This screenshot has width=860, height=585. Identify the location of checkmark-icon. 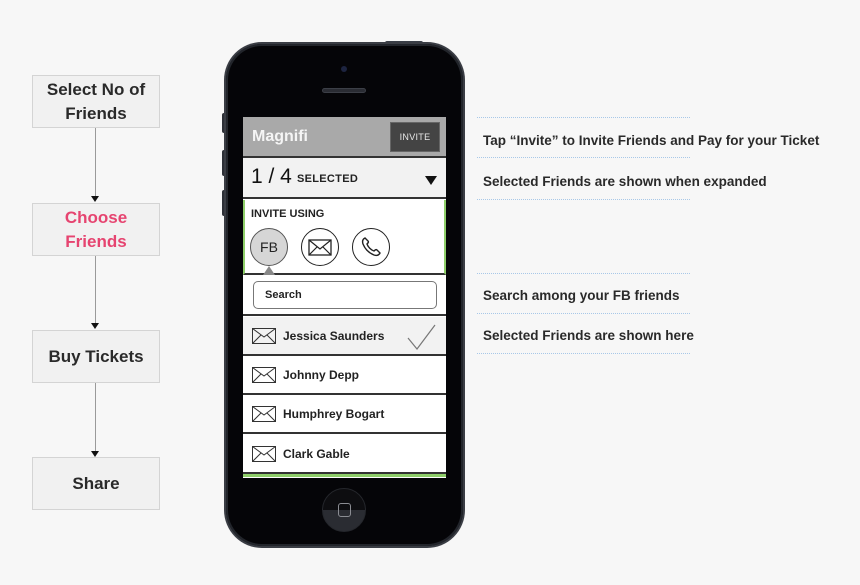
(421, 337).